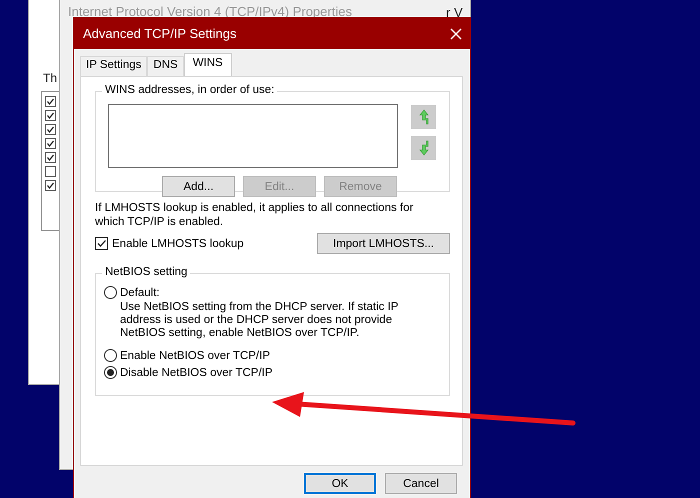  Describe the element at coordinates (114, 66) in the screenshot. I see `tab: IP Settings` at that location.